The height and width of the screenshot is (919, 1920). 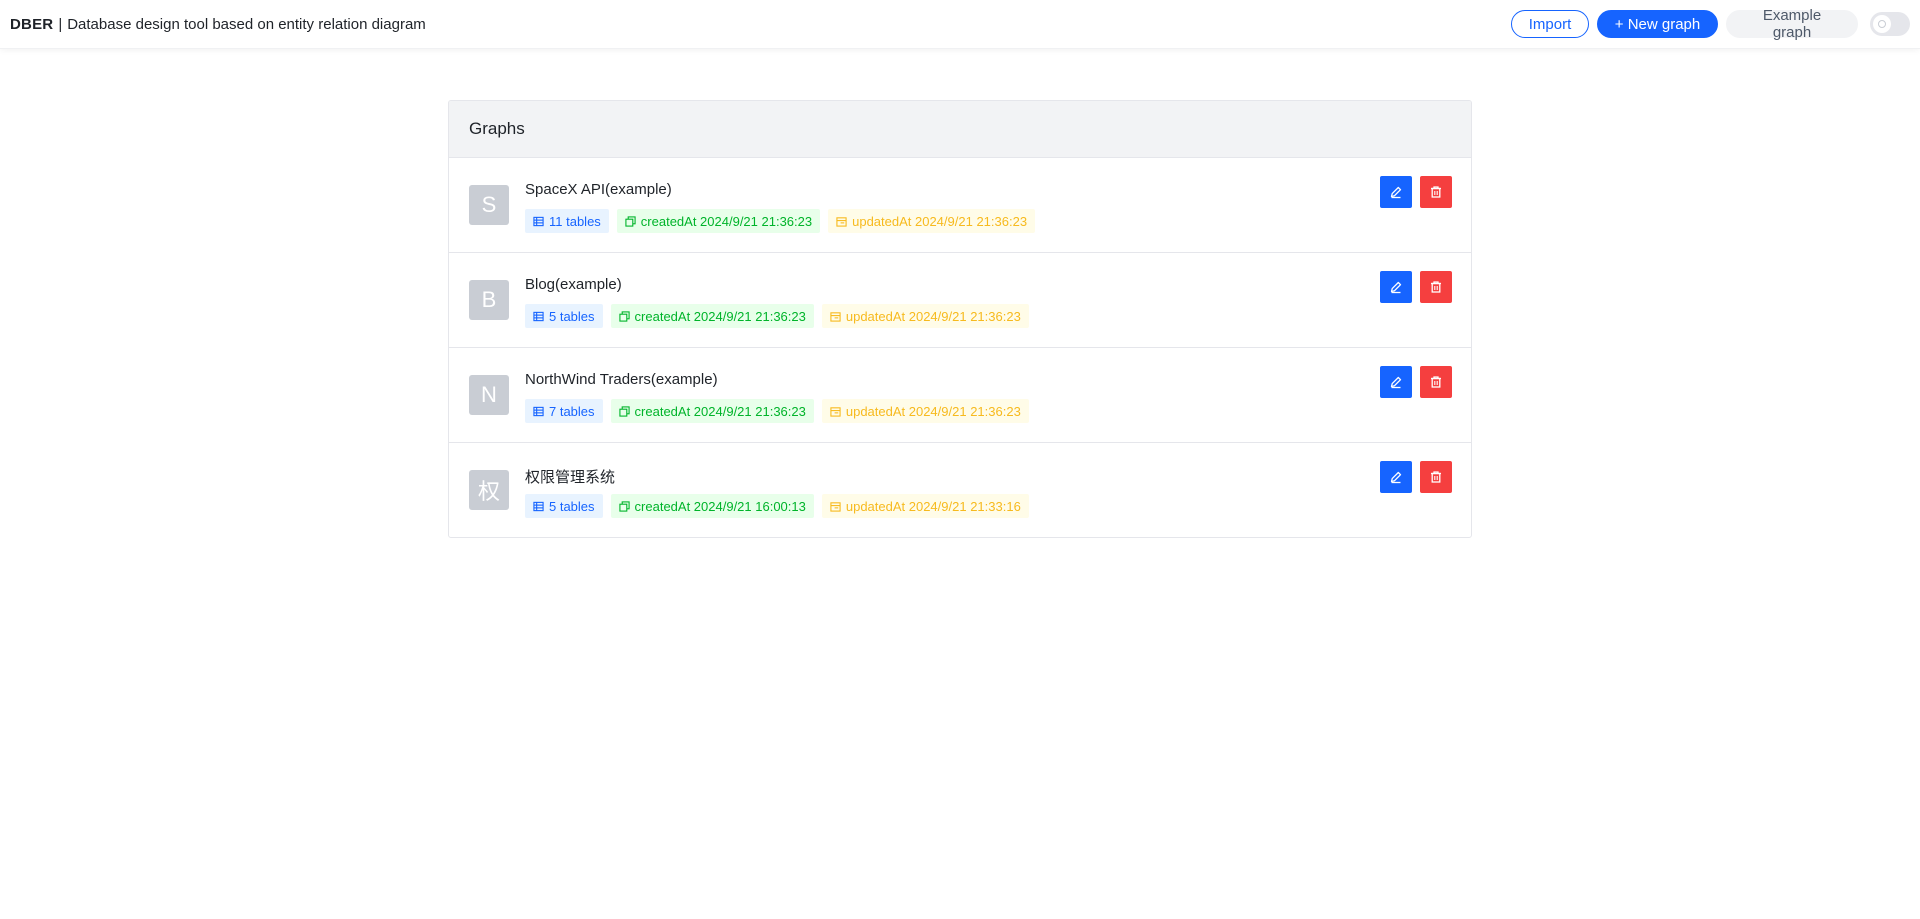 I want to click on graph-avatar: 权, so click(x=489, y=490).